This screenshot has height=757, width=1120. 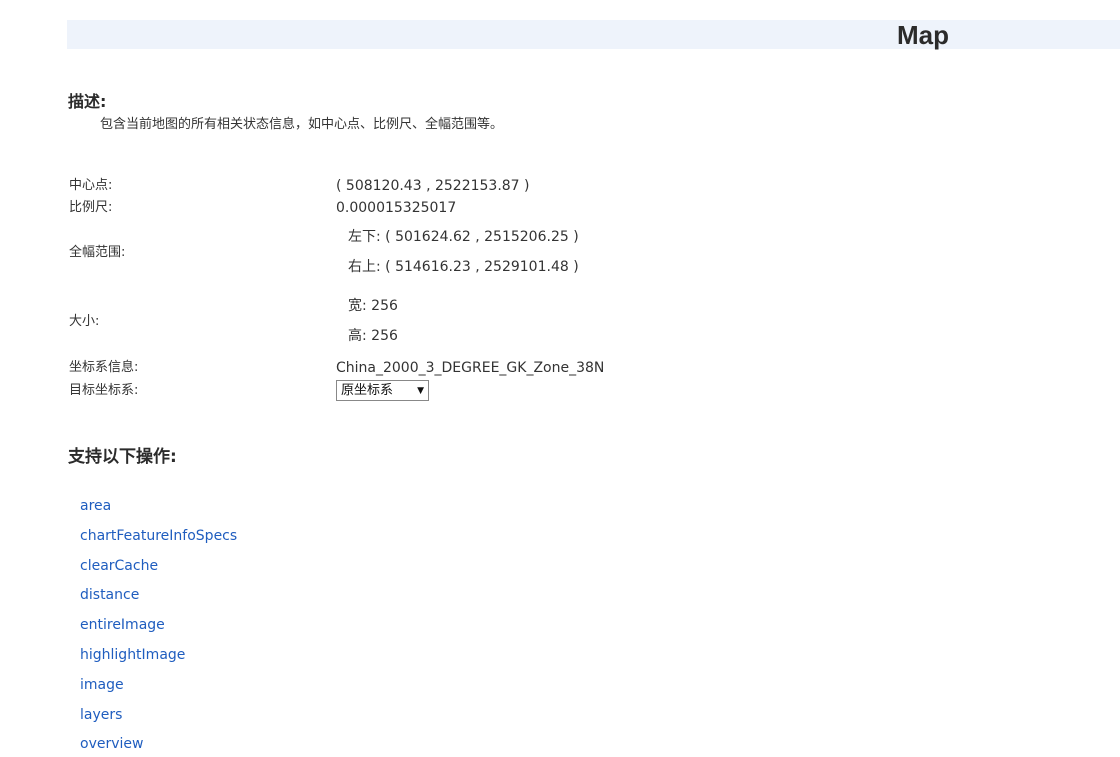 What do you see at coordinates (104, 390) in the screenshot?
I see `target-crs-label: 目标坐标系:` at bounding box center [104, 390].